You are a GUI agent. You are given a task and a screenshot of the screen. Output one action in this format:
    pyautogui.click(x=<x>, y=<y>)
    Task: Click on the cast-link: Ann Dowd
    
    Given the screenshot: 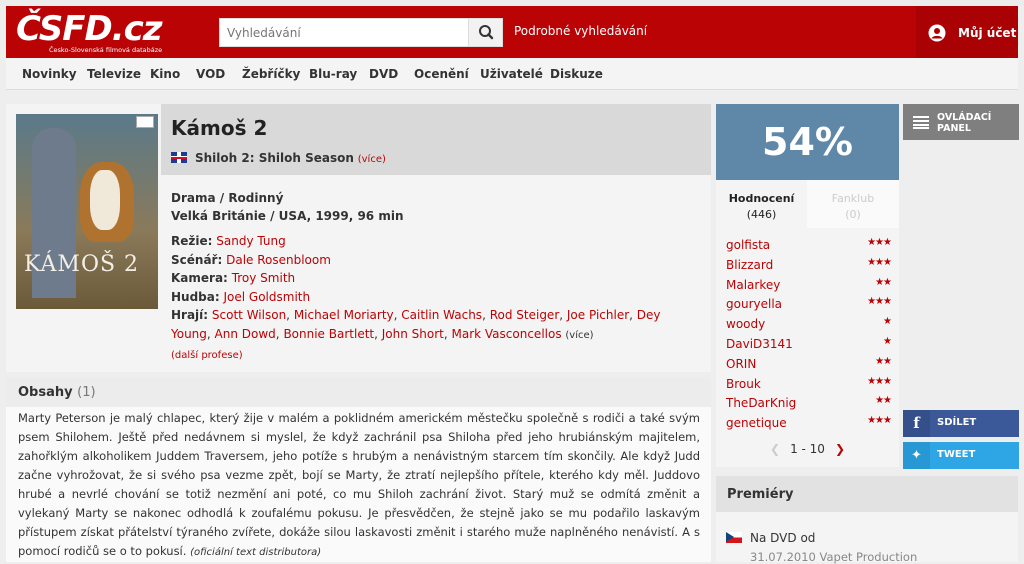 What is the action you would take?
    pyautogui.click(x=245, y=334)
    